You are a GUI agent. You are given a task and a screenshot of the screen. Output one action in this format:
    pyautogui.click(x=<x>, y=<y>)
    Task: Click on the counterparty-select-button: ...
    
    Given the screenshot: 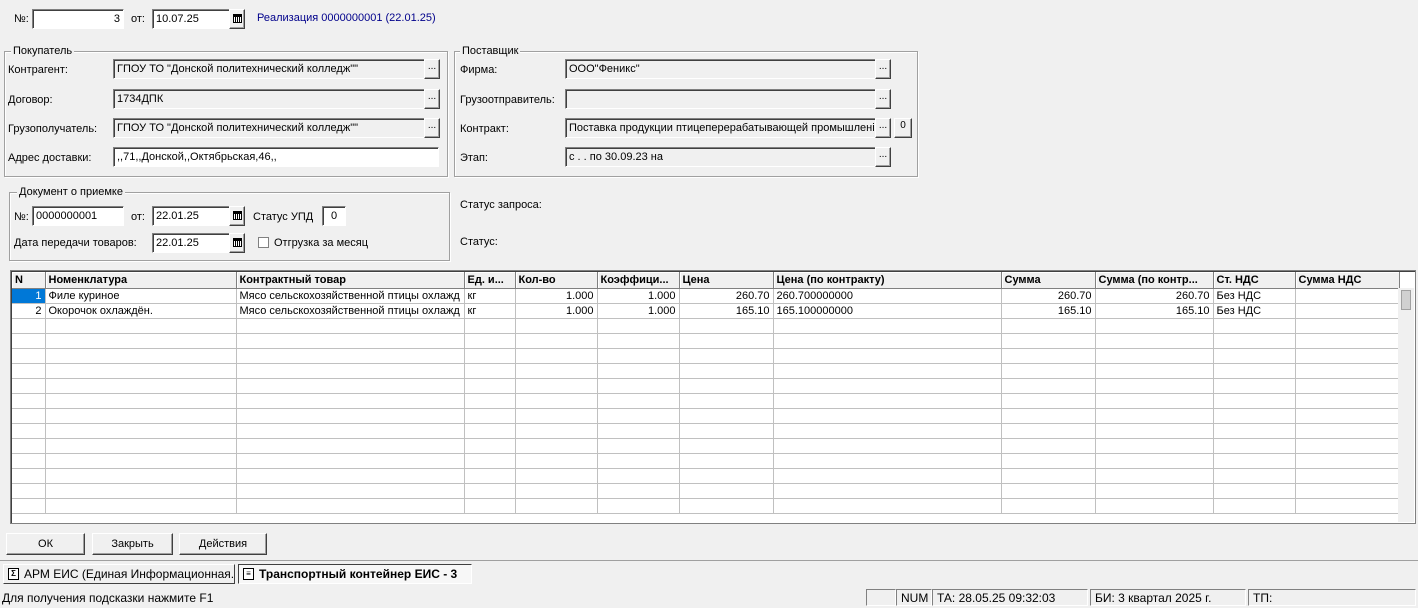 What is the action you would take?
    pyautogui.click(x=432, y=69)
    